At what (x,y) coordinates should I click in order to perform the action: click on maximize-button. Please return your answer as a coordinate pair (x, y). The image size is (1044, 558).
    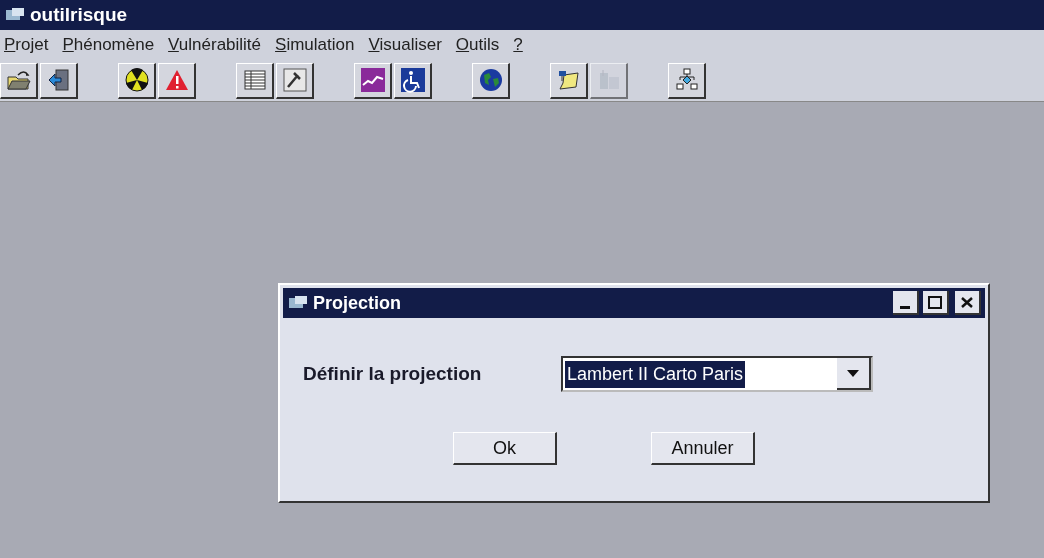
    Looking at the image, I should click on (936, 303).